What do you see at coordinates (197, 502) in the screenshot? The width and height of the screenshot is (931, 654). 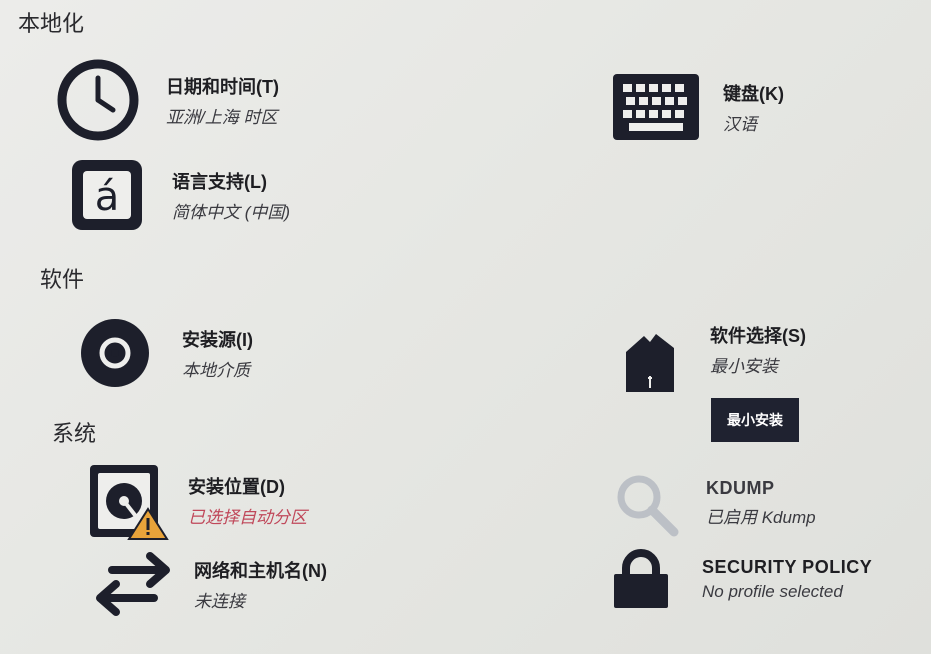 I see `spoke-destination: 安装位置(D) 已选择自动分区` at bounding box center [197, 502].